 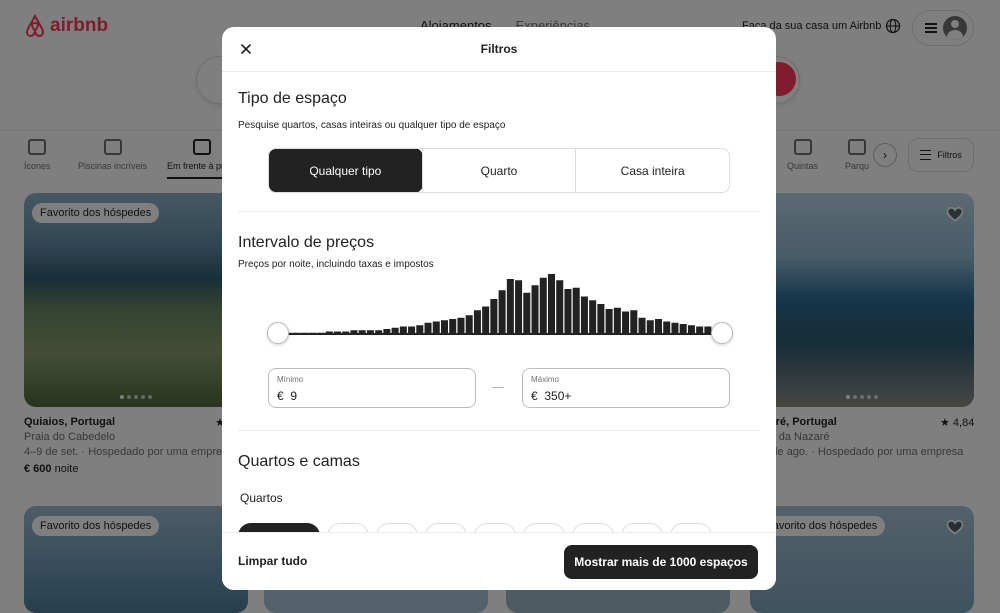 What do you see at coordinates (558, 396) in the screenshot?
I see `price-max-amount: 350+` at bounding box center [558, 396].